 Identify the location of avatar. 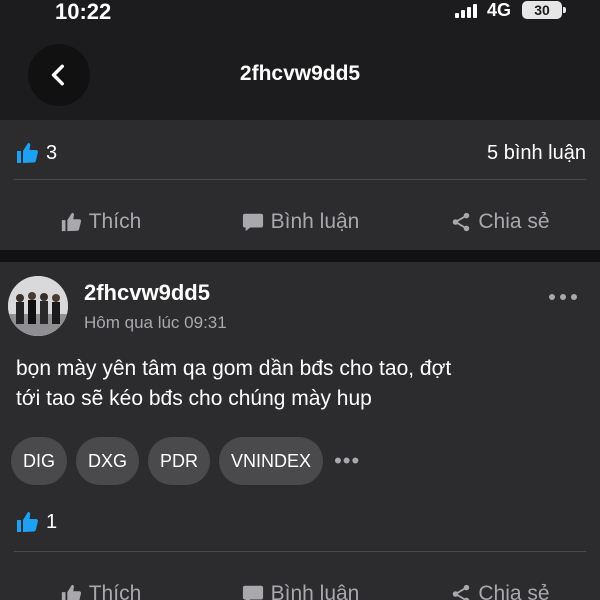
(38, 306).